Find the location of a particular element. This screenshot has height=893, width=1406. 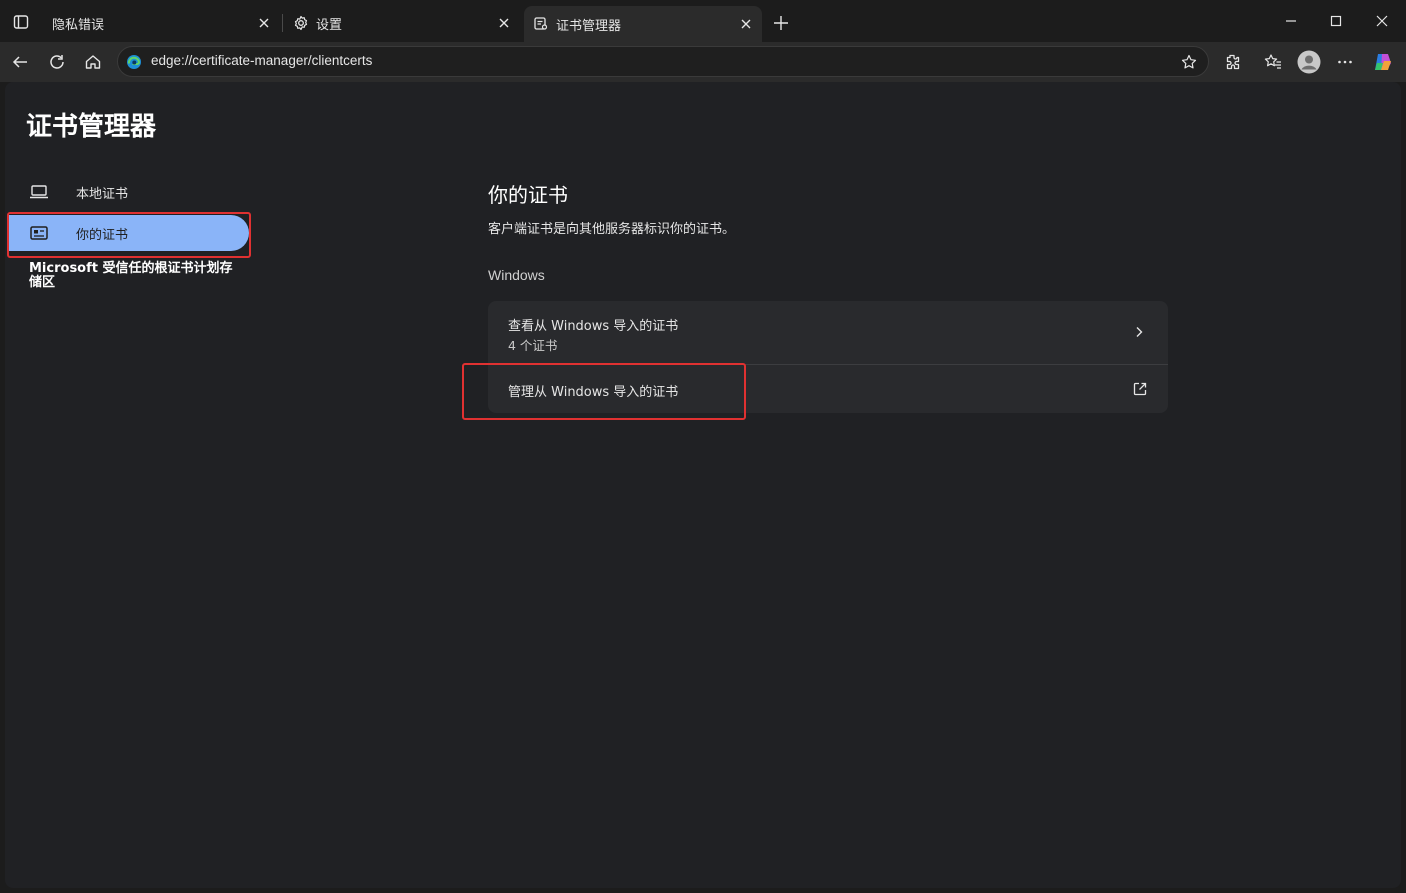

laptop-icon is located at coordinates (39, 192).